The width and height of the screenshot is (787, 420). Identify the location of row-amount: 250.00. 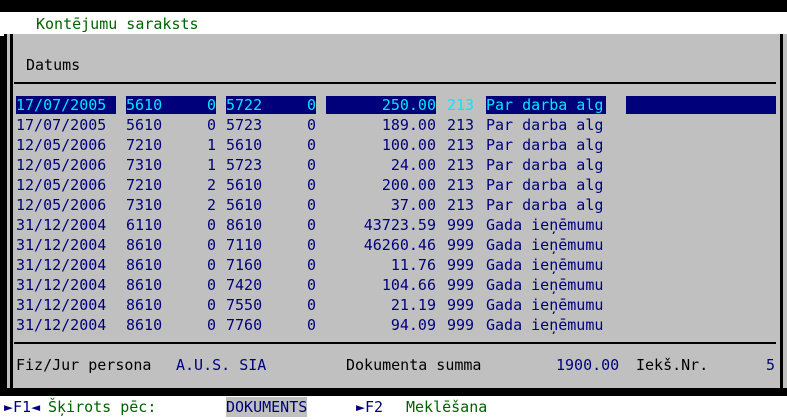
(408, 105).